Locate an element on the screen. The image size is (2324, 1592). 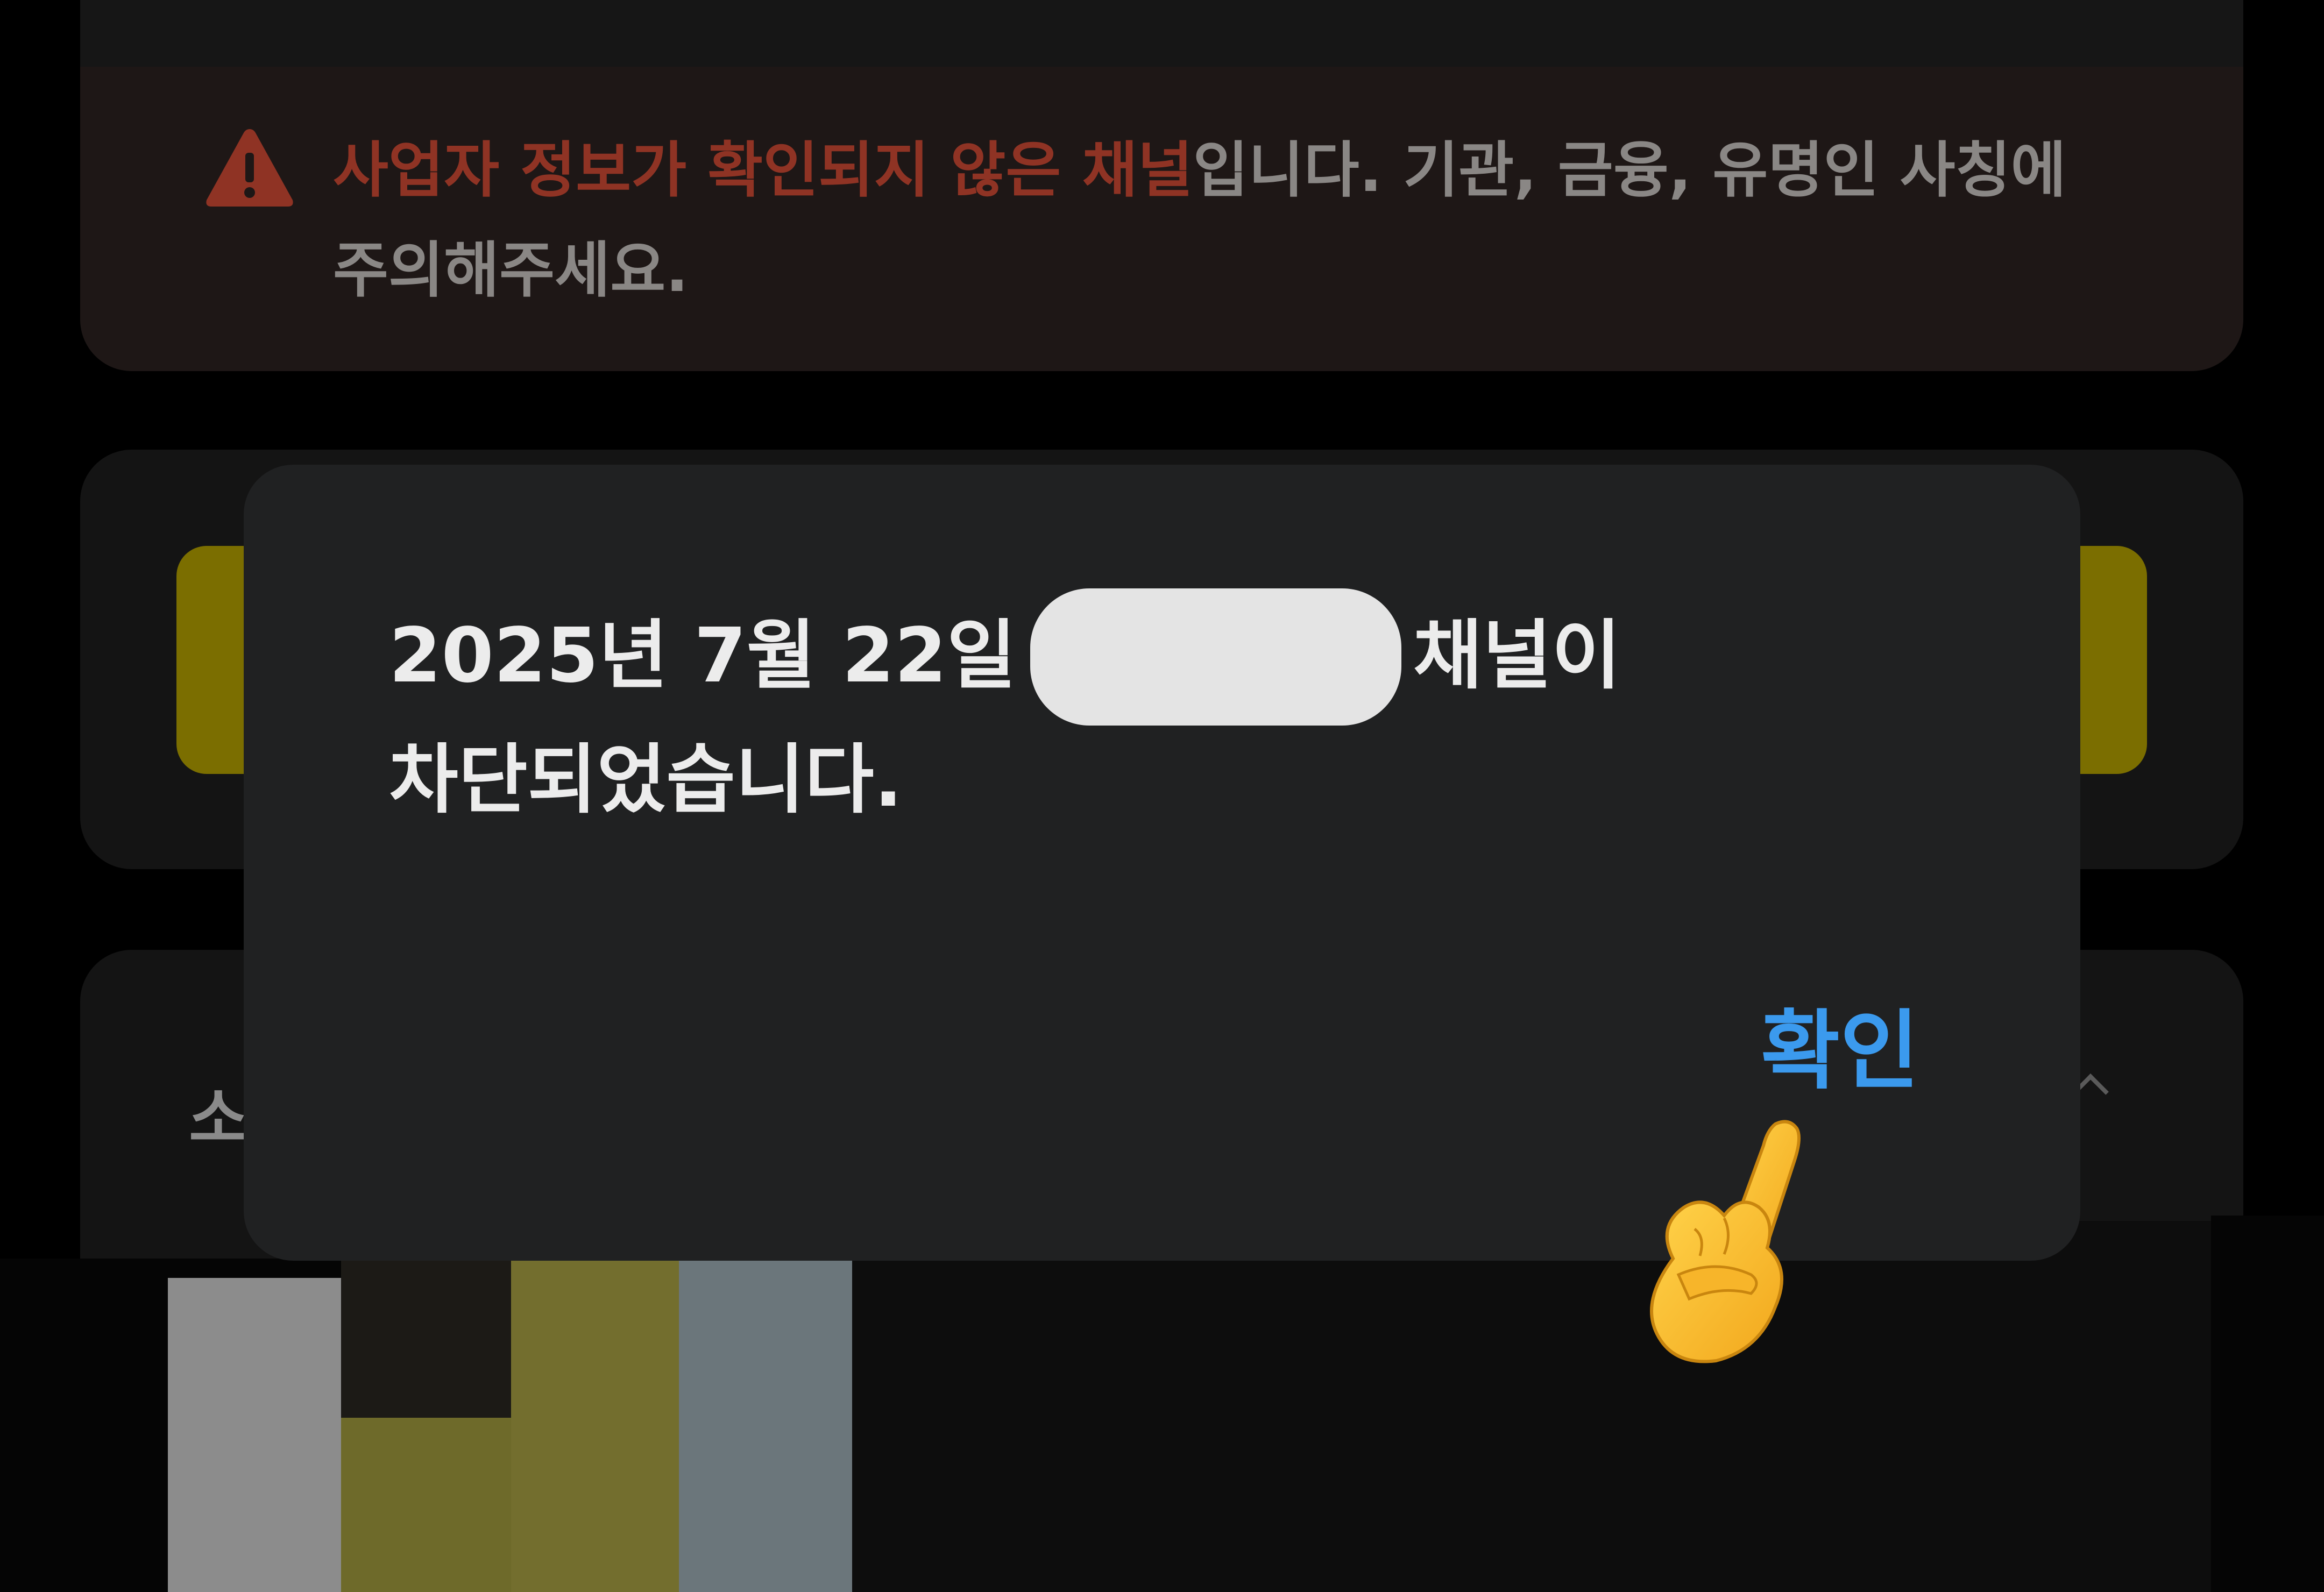
section-title-fragment: 소 is located at coordinates (219, 1119).